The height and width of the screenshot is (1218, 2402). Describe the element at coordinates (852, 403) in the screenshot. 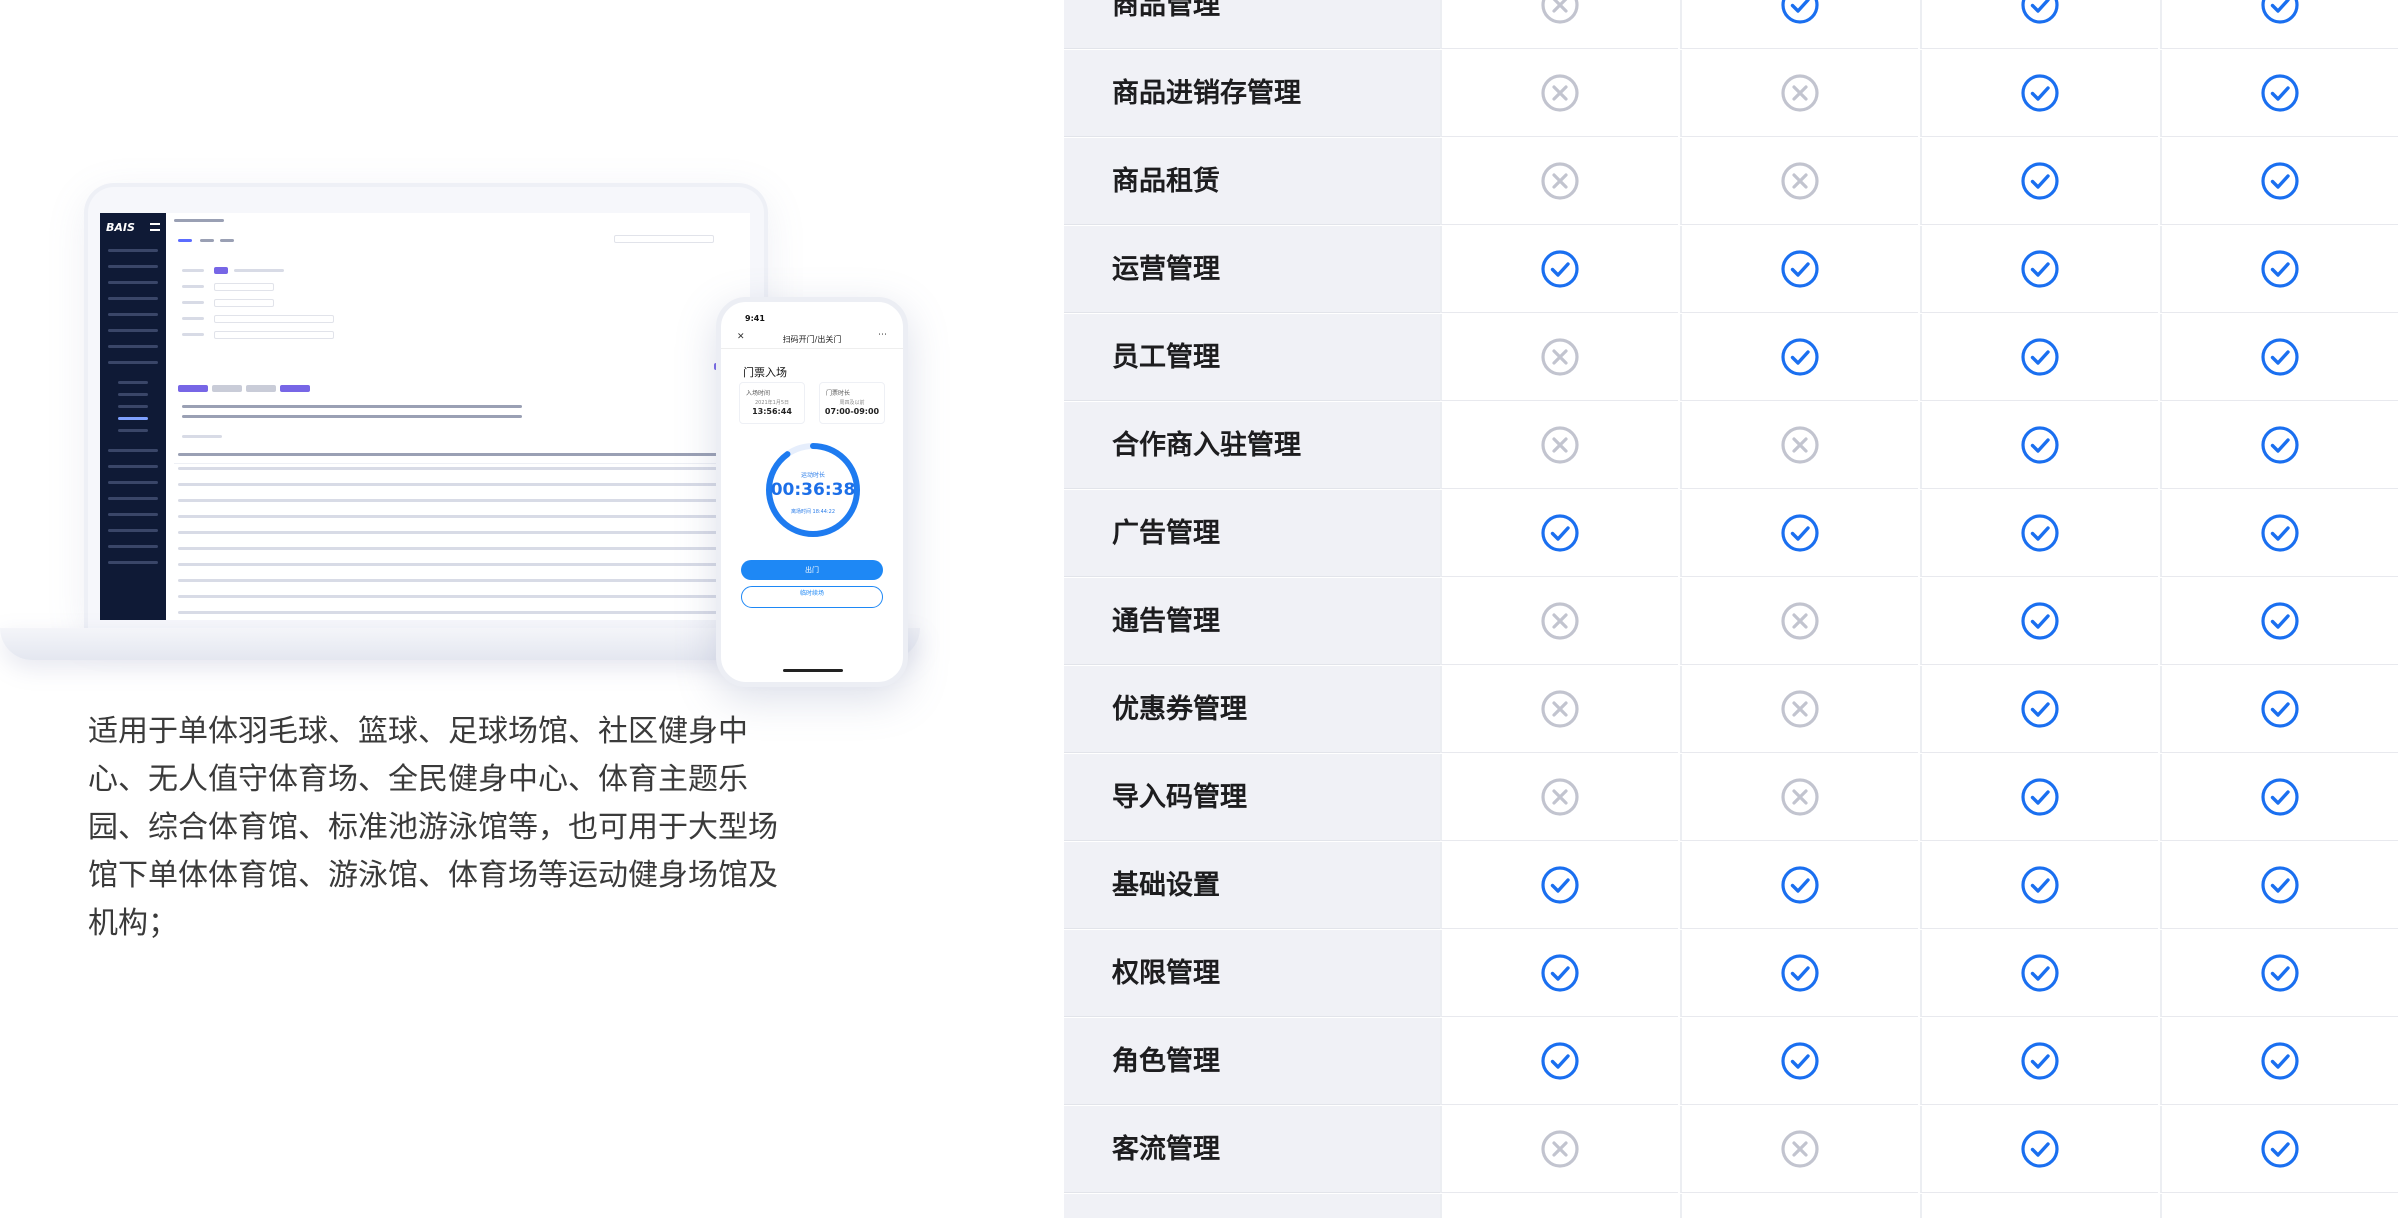

I see `ticket-sub: 周四及以前` at that location.